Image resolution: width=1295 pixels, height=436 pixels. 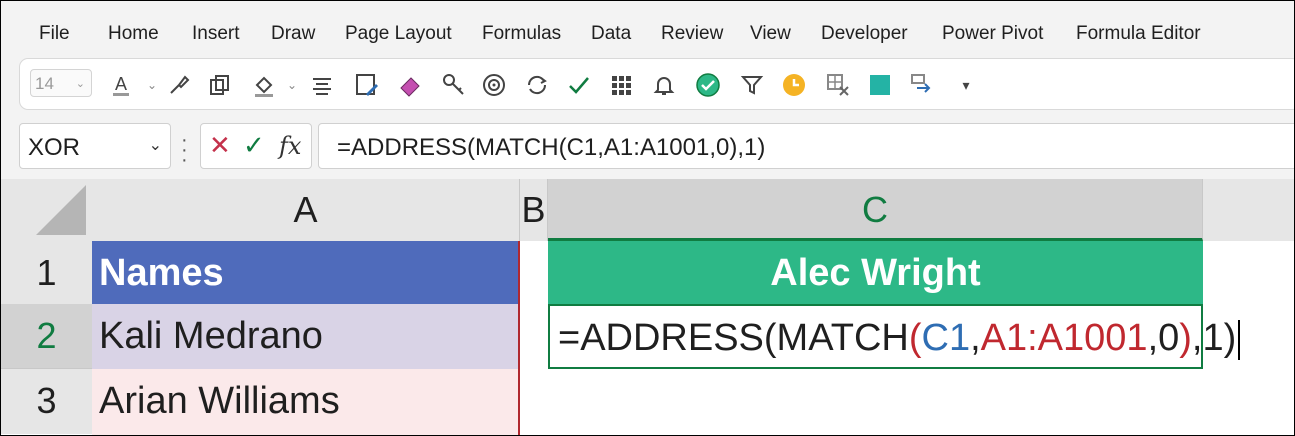 What do you see at coordinates (733, 338) in the screenshot?
I see `formula-prefix: =ADDRESS(MATCH` at bounding box center [733, 338].